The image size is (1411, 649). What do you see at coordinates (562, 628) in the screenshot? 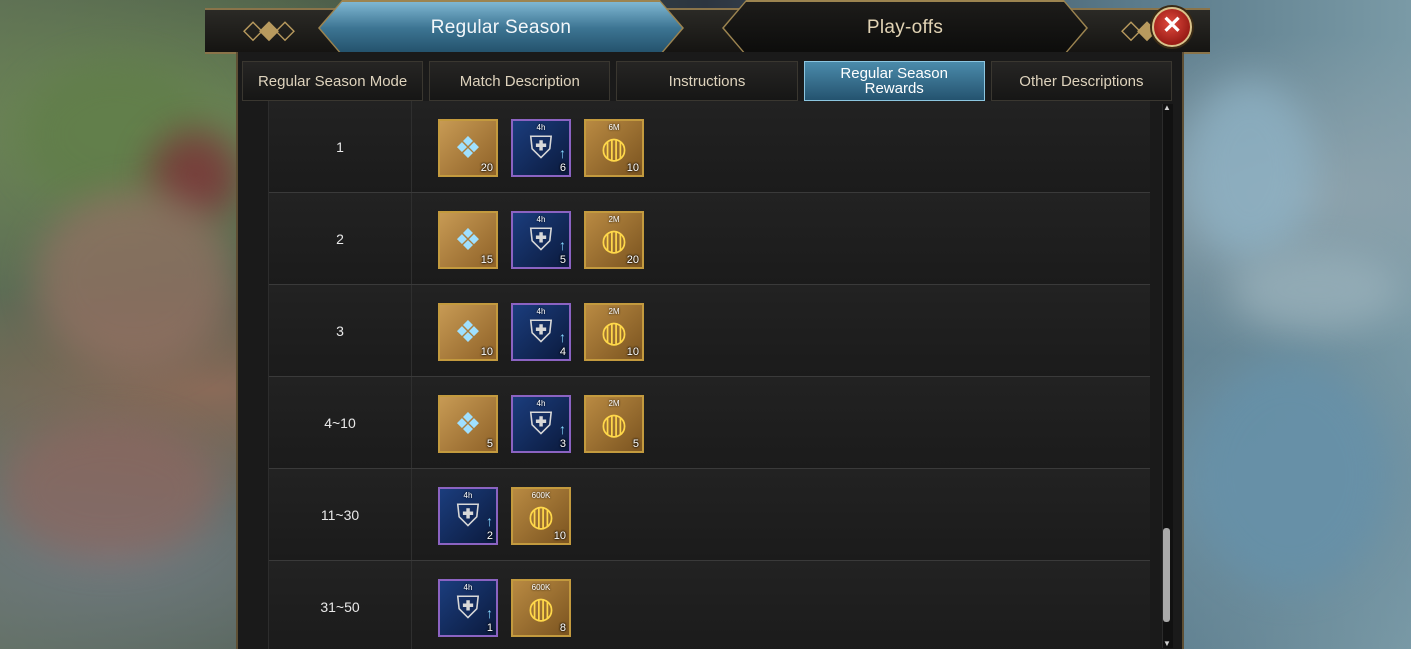
I see `reward-quantity: 8` at bounding box center [562, 628].